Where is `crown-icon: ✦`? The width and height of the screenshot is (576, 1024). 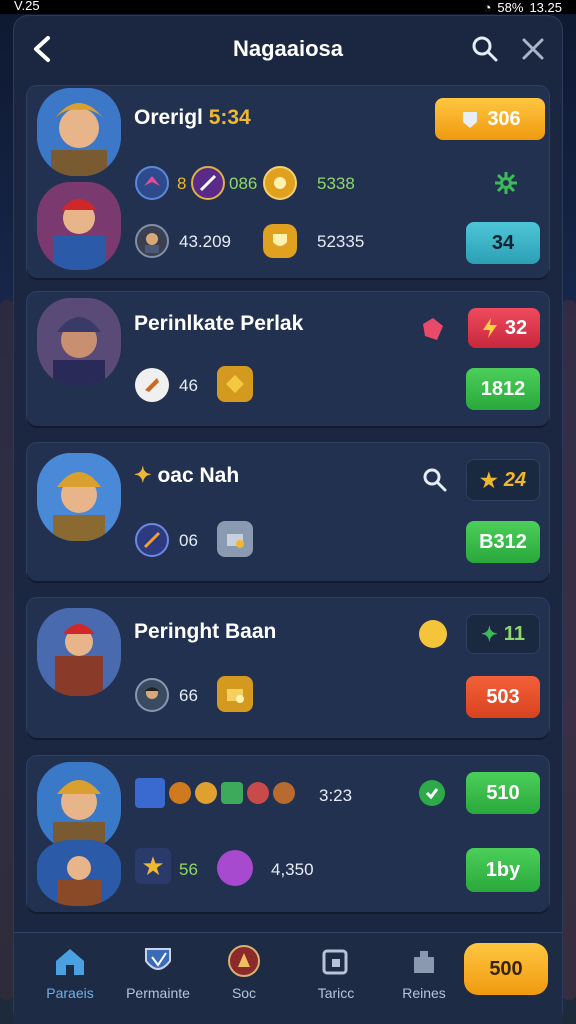
crown-icon: ✦ is located at coordinates (143, 475).